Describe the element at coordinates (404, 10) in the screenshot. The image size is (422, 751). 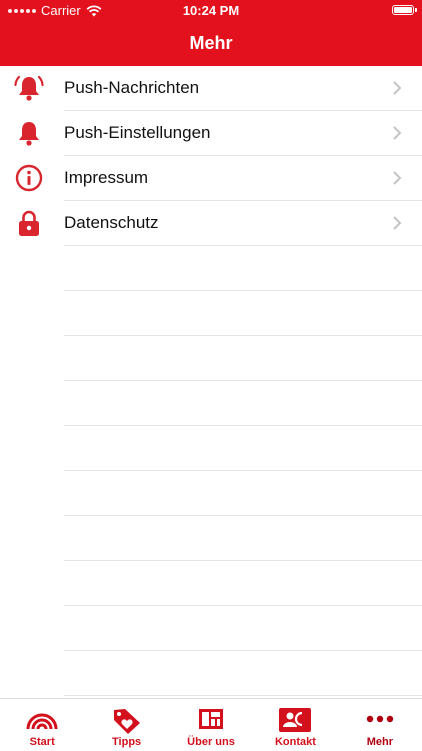
I see `battery-icon` at that location.